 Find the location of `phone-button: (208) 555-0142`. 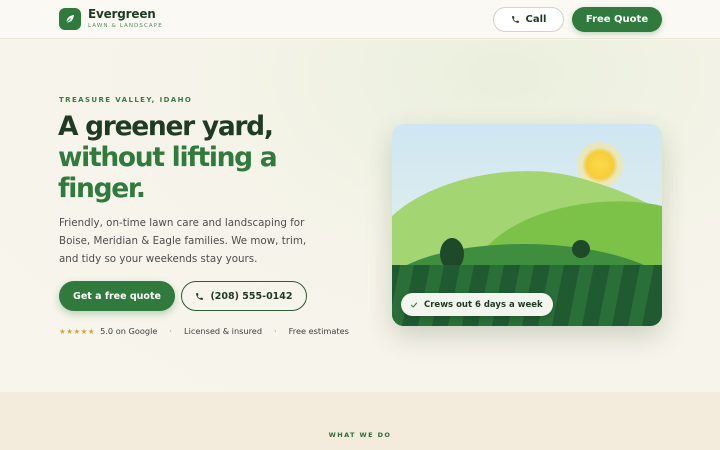

phone-button: (208) 555-0142 is located at coordinates (244, 296).